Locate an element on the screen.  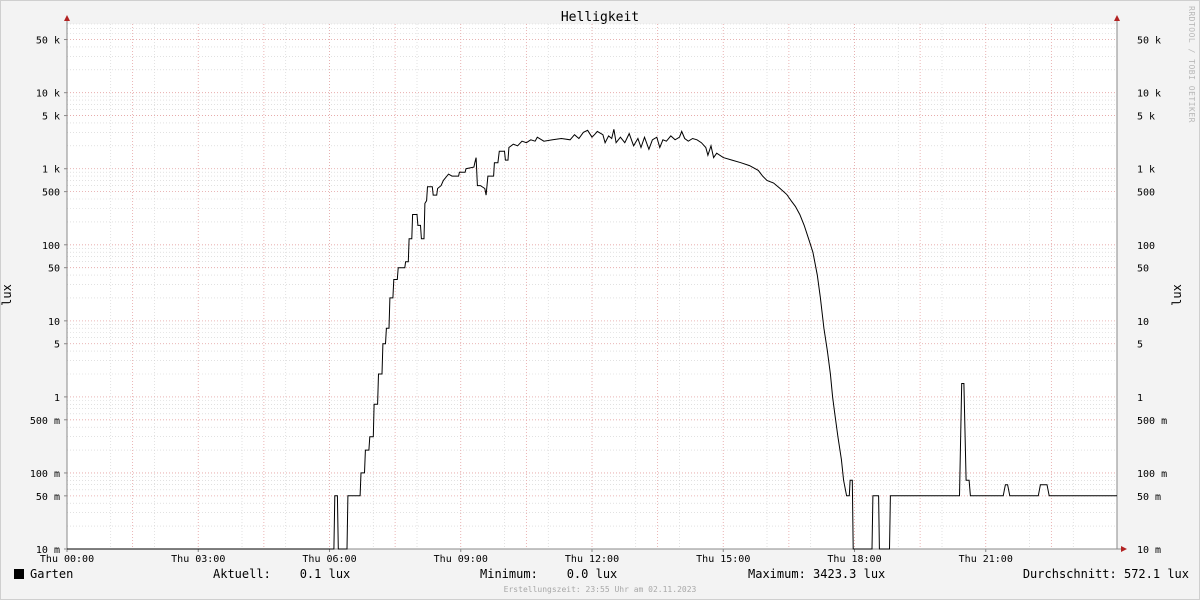
legend-durchschnitt: Durchschnitt: 572.1 lux is located at coordinates (1105, 574).